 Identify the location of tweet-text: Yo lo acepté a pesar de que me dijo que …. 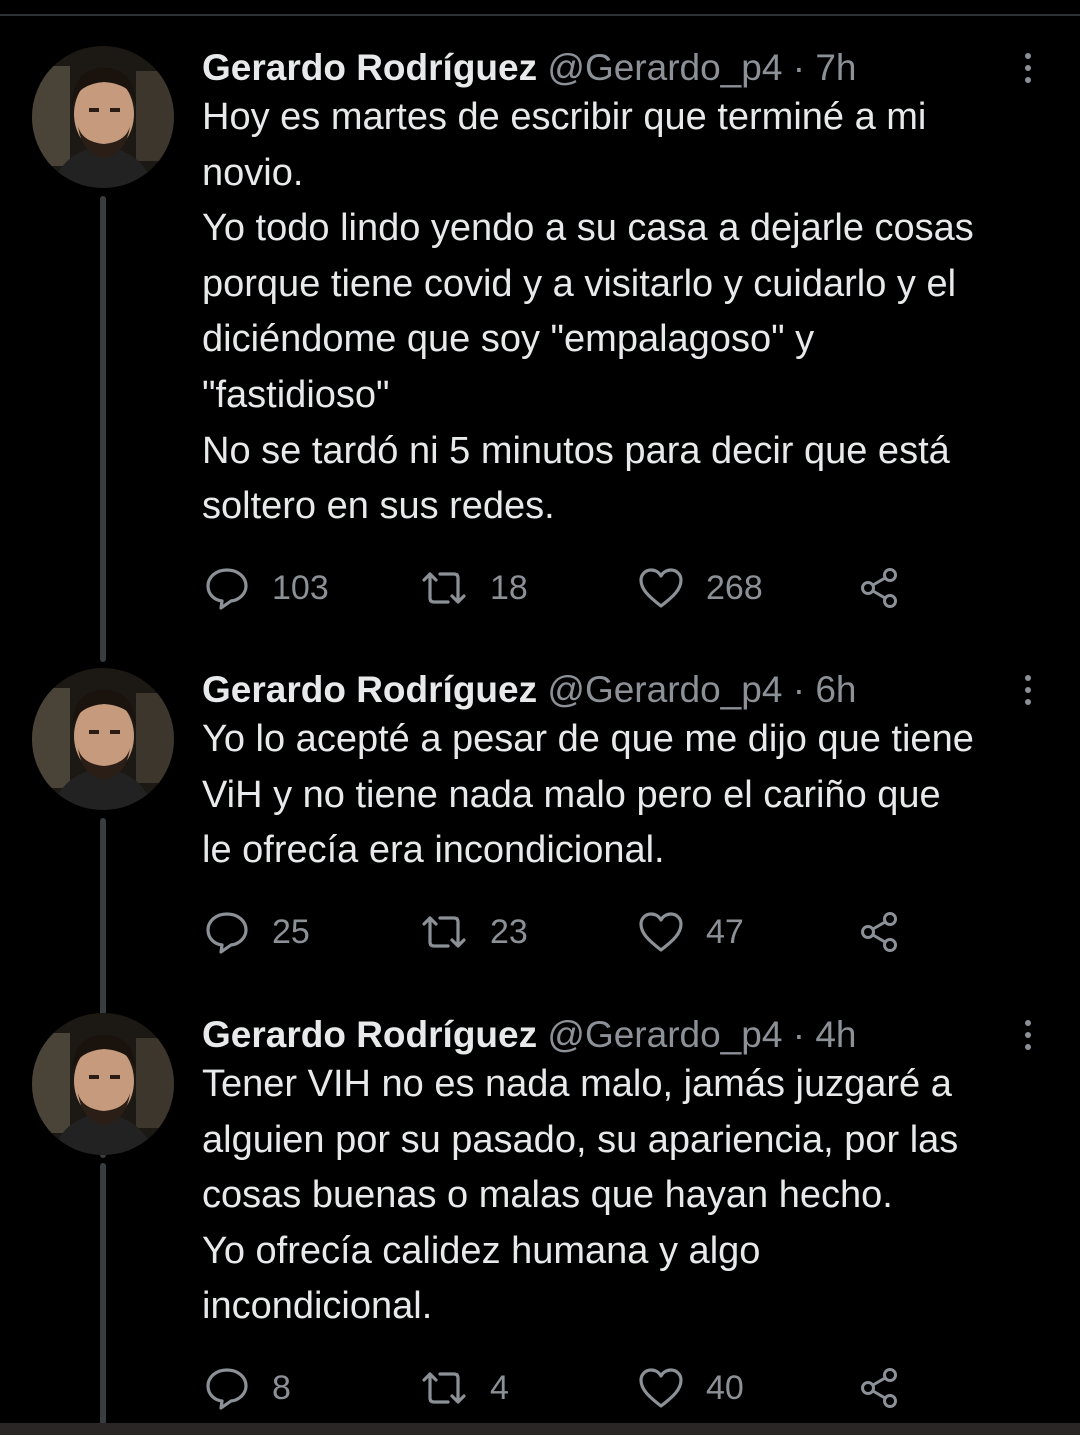
(588, 795).